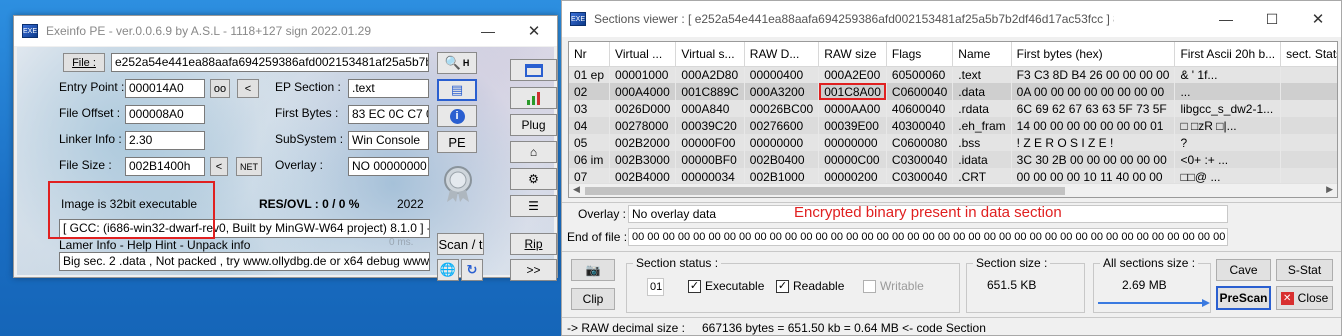 The height and width of the screenshot is (336, 1342). What do you see at coordinates (1304, 270) in the screenshot?
I see `sstat-button: S-Stat` at bounding box center [1304, 270].